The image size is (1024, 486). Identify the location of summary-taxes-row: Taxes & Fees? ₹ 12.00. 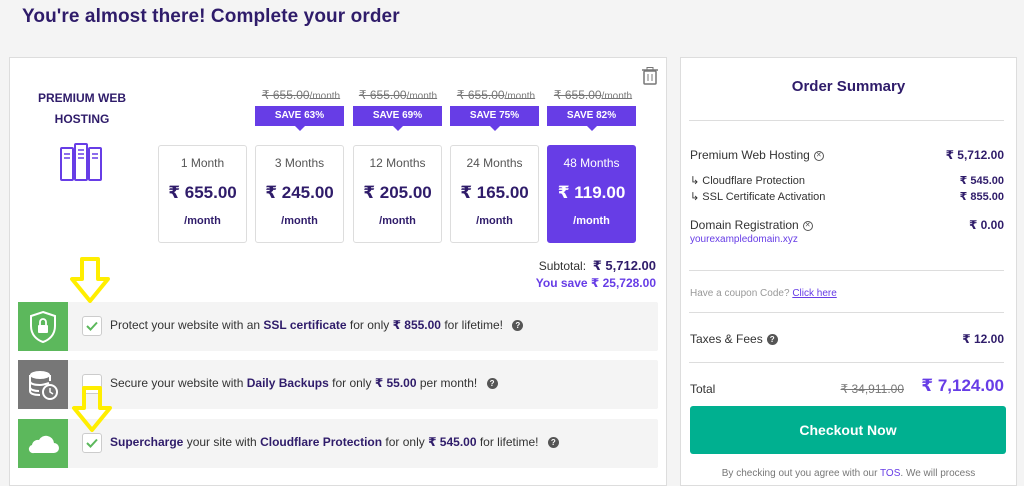
(847, 339).